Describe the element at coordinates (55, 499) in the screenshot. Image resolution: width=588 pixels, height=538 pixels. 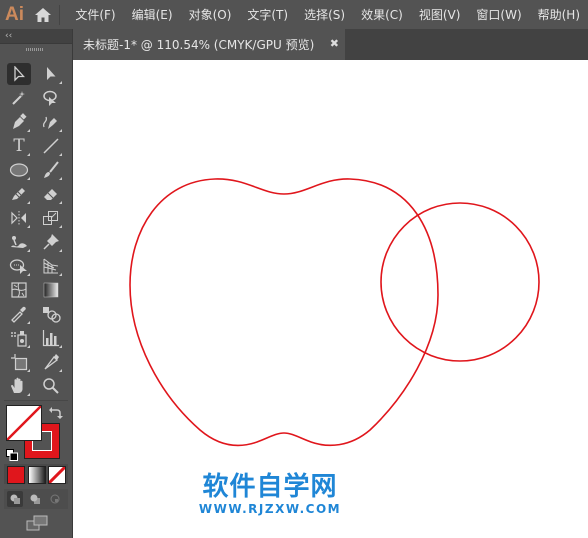
I see `draw-inside-button` at that location.